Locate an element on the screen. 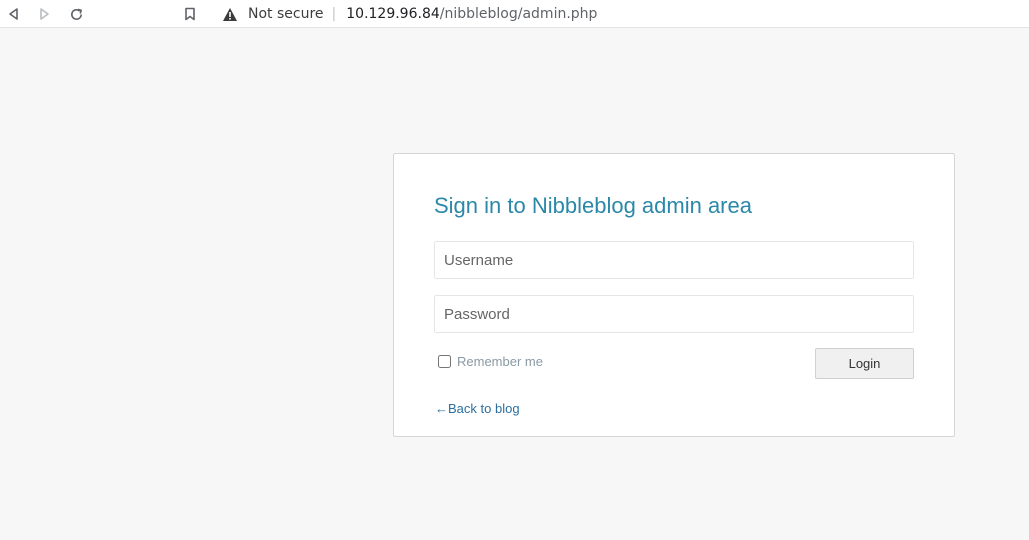  bookmark-button is located at coordinates (190, 14).